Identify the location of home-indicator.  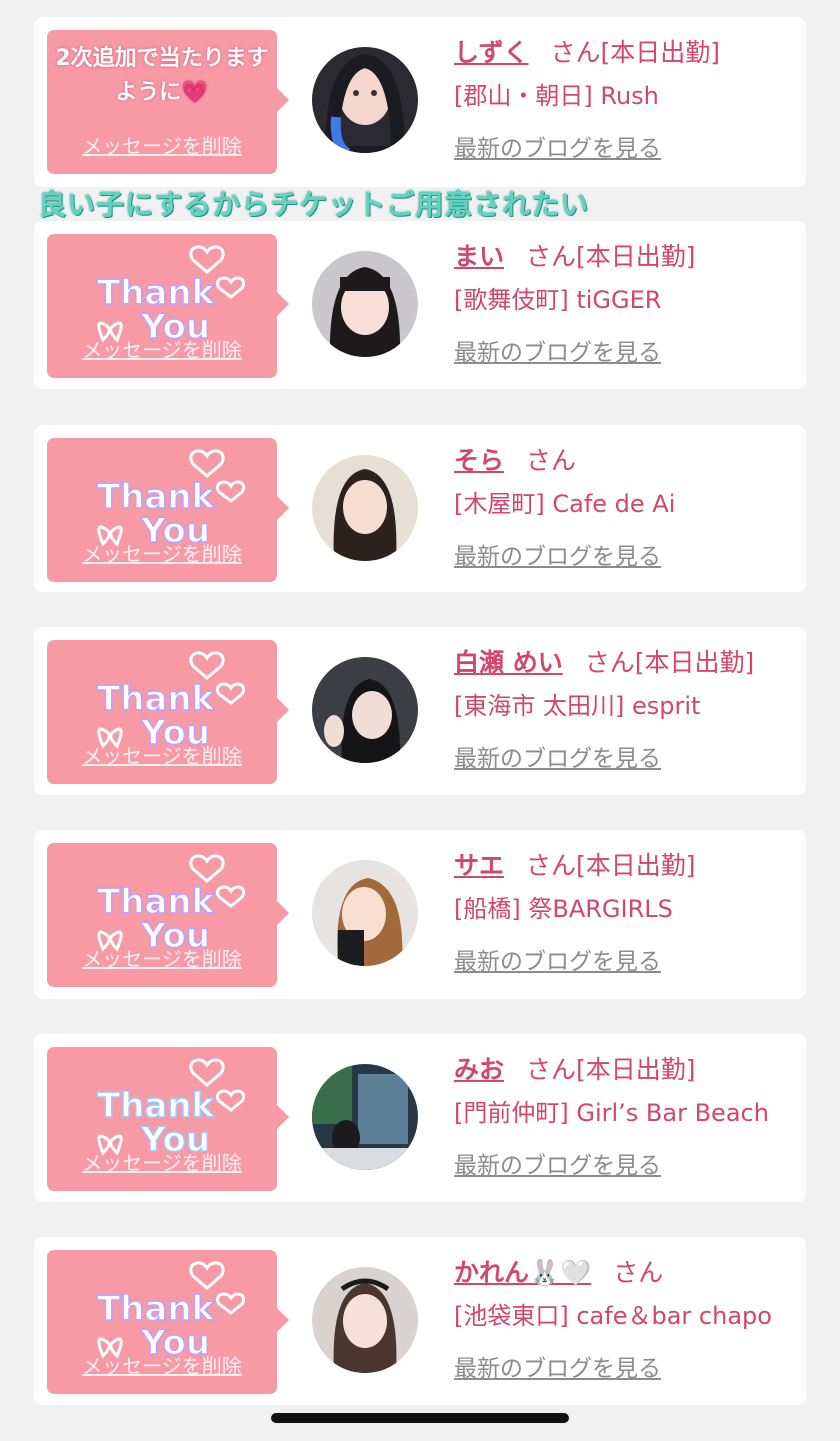
(420, 1418).